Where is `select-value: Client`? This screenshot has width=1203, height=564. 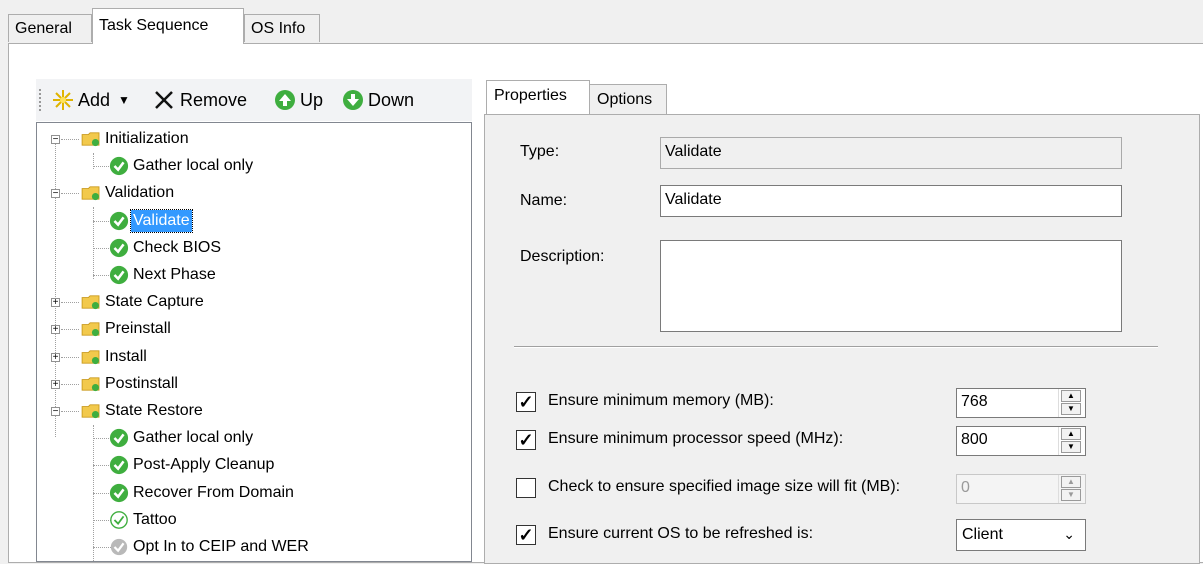
select-value: Client is located at coordinates (982, 534).